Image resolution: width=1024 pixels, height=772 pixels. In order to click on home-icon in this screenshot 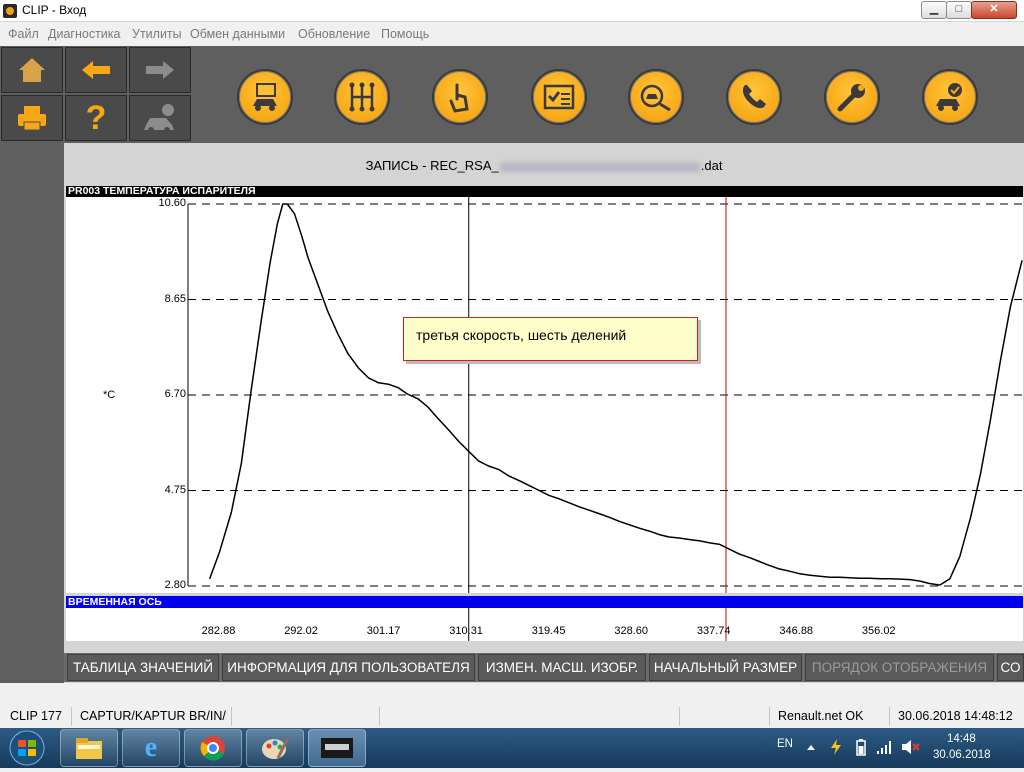, I will do `click(32, 70)`.